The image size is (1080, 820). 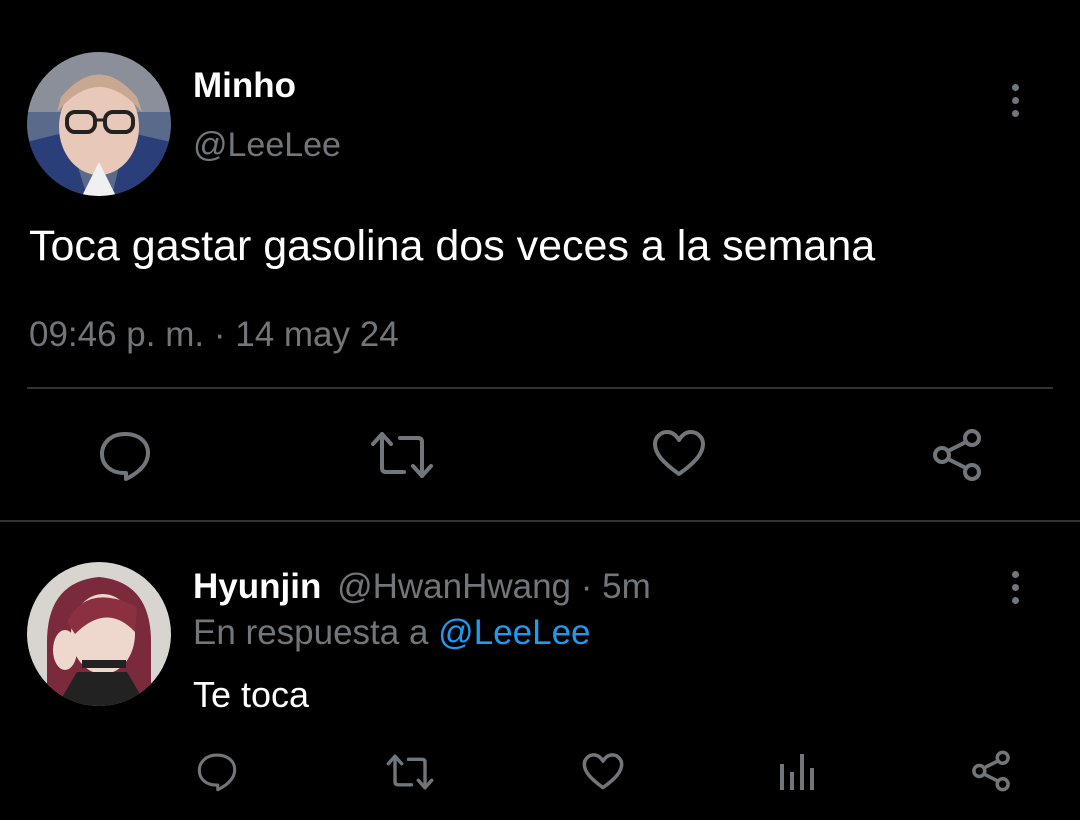 I want to click on reply-author-name: Hyunjin, so click(x=257, y=586).